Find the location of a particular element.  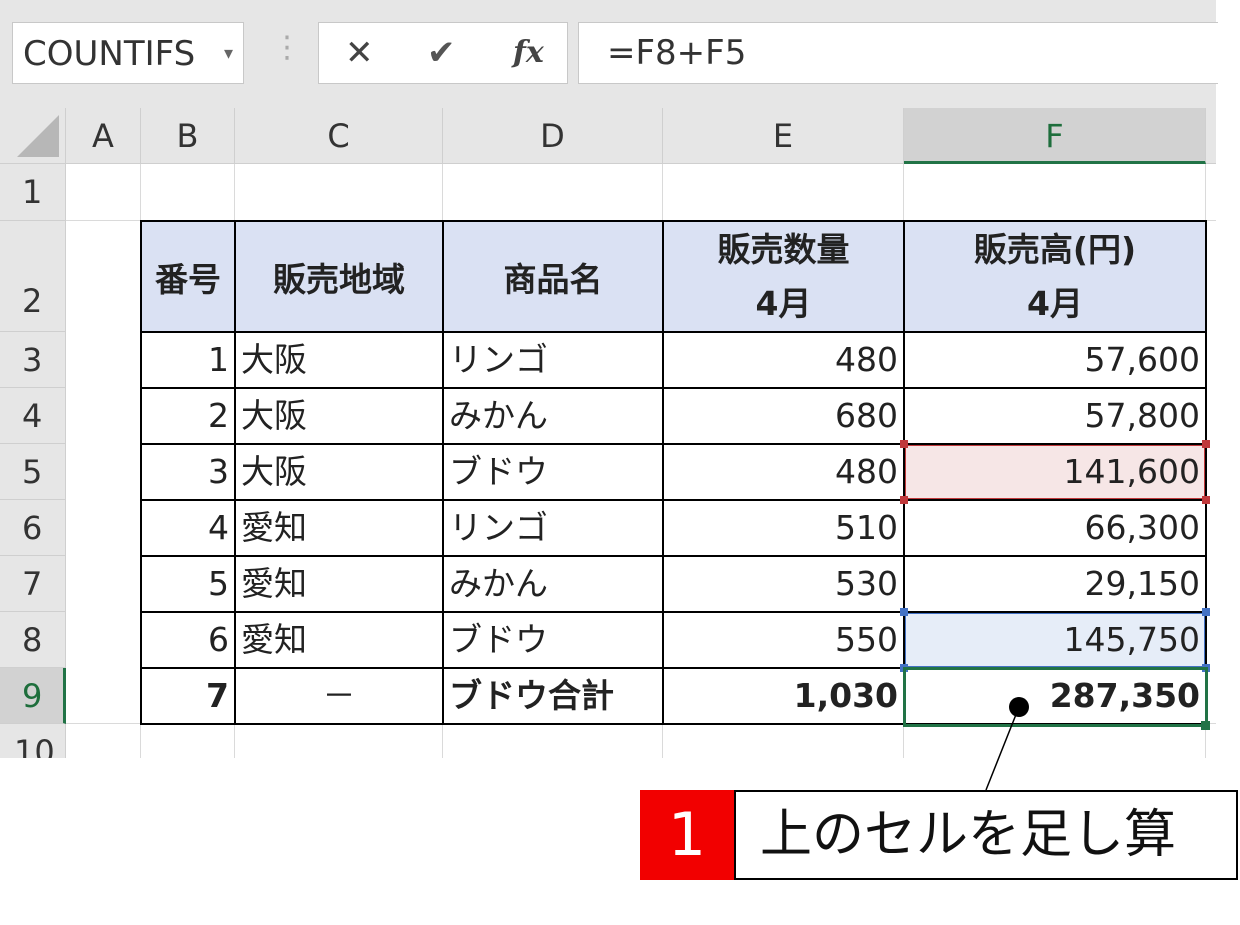

callout-pointer is located at coordinates (1007, 744).